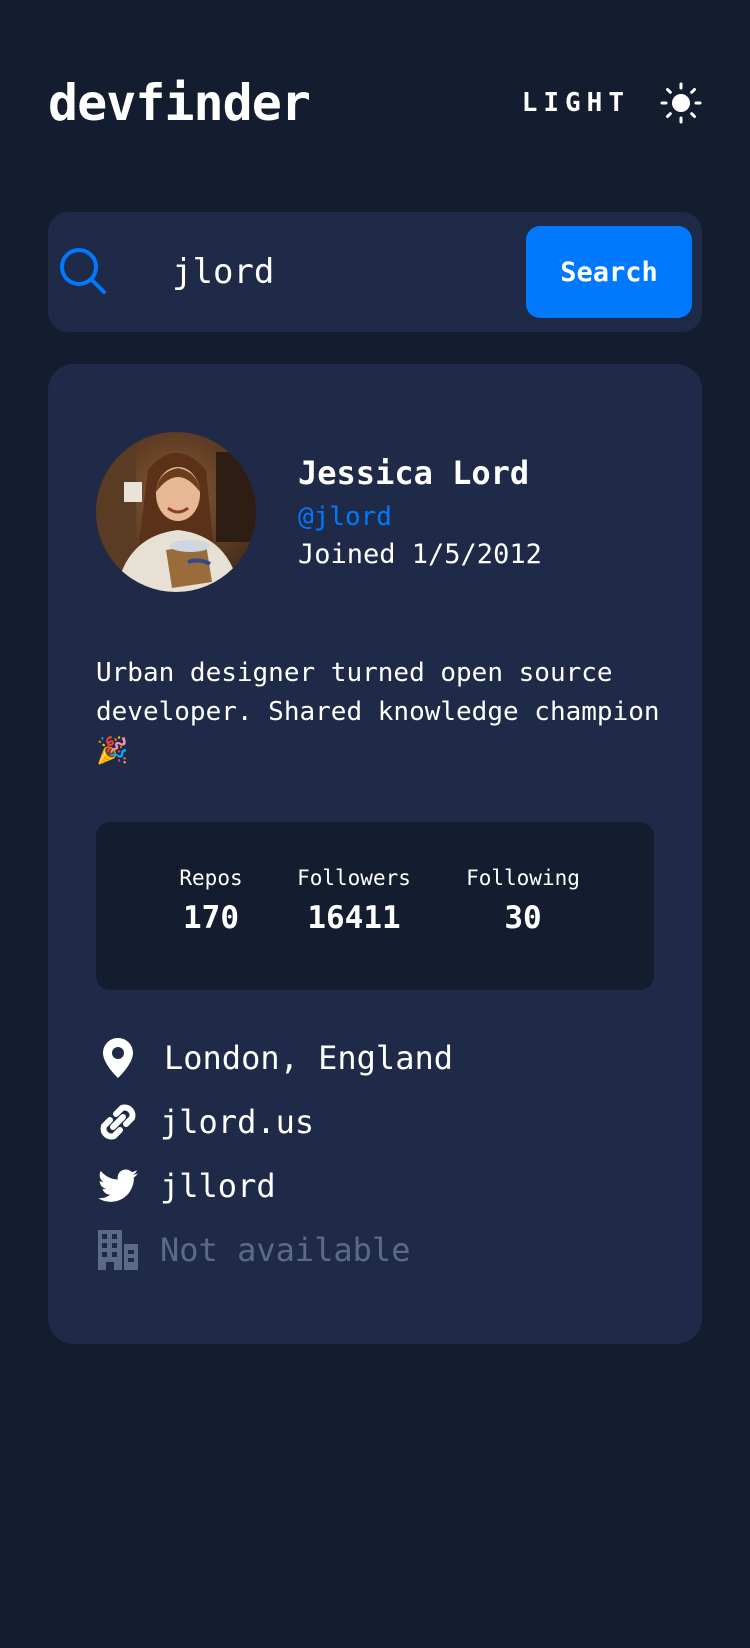 The width and height of the screenshot is (750, 1648). I want to click on location-row: London, England, so click(274, 1058).